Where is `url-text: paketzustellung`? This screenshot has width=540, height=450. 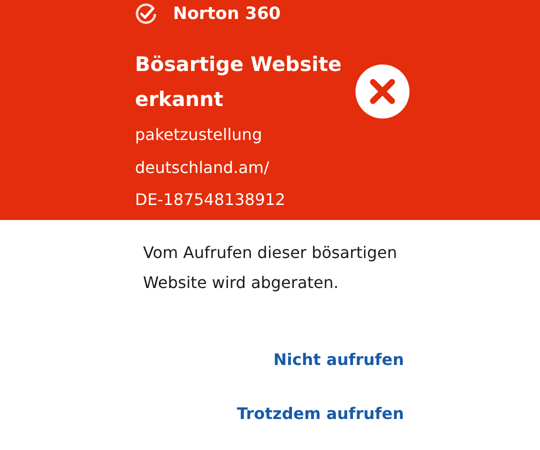
url-text: paketzustellung is located at coordinates (199, 135).